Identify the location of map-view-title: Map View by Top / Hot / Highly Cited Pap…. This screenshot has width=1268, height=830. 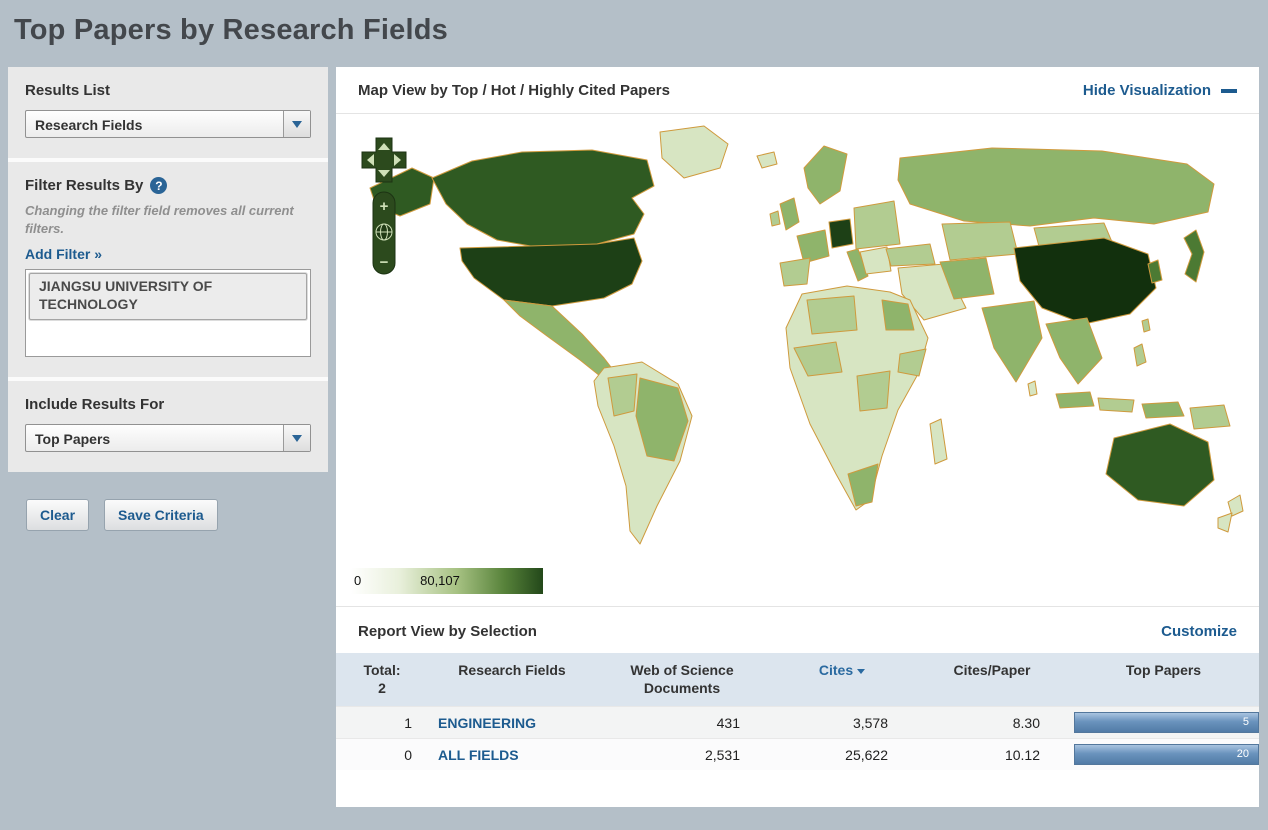
(514, 90).